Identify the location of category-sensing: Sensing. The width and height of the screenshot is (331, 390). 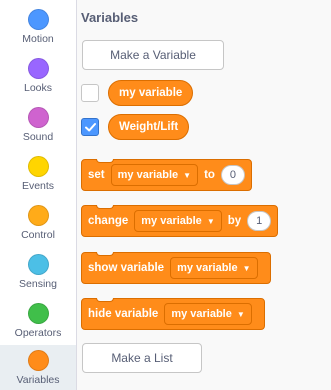
(38, 274).